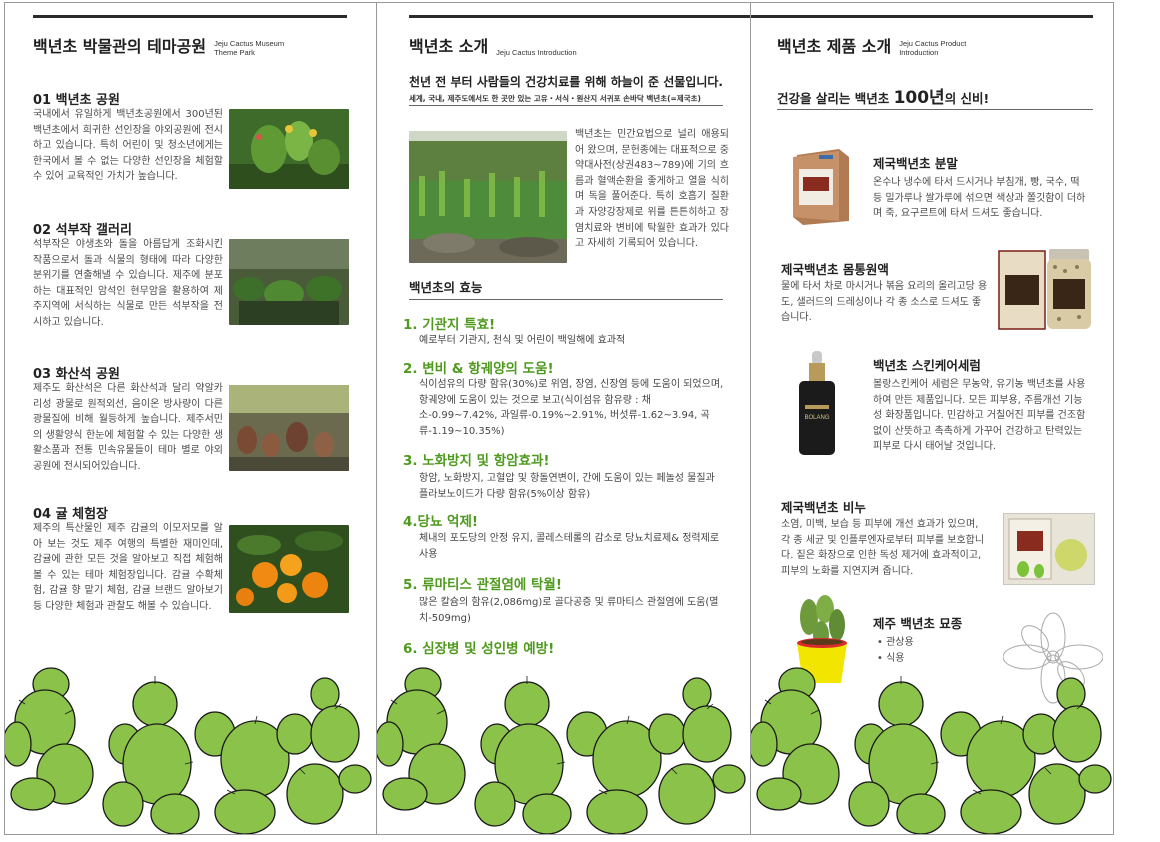  Describe the element at coordinates (817, 404) in the screenshot. I see `serum-product-image: BOLANG` at that location.